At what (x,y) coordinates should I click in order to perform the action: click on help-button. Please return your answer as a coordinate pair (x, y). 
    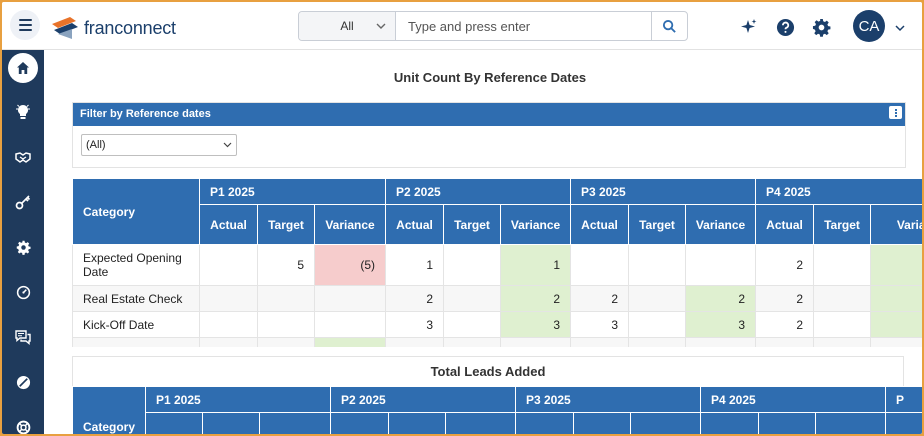
    Looking at the image, I should click on (785, 27).